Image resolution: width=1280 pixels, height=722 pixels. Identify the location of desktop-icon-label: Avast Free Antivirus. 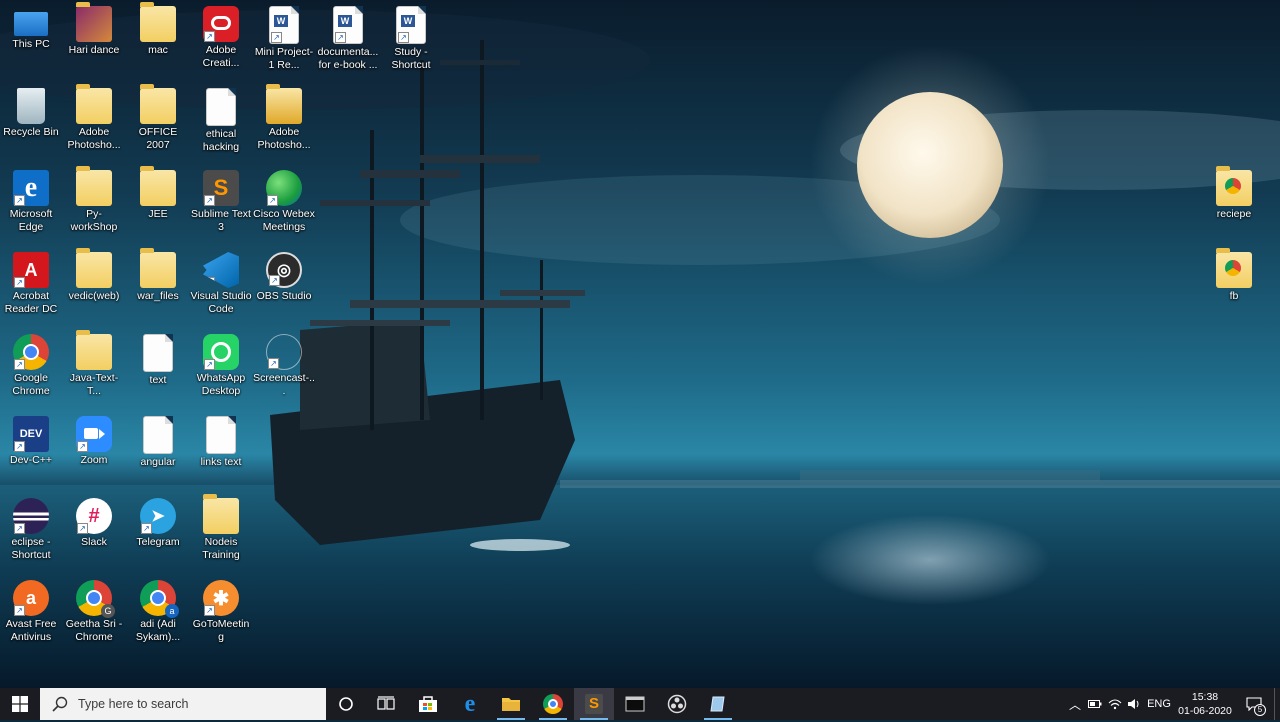
(31, 630).